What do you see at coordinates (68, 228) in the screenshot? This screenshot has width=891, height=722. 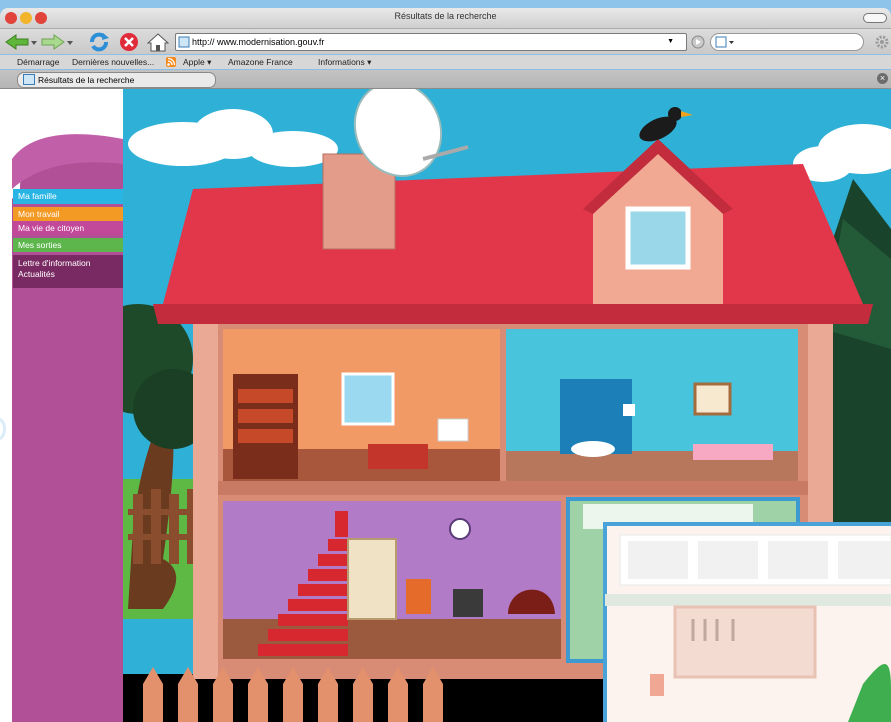 I see `nav-ma-vie-de-citoyen: Ma vie de citoyen` at bounding box center [68, 228].